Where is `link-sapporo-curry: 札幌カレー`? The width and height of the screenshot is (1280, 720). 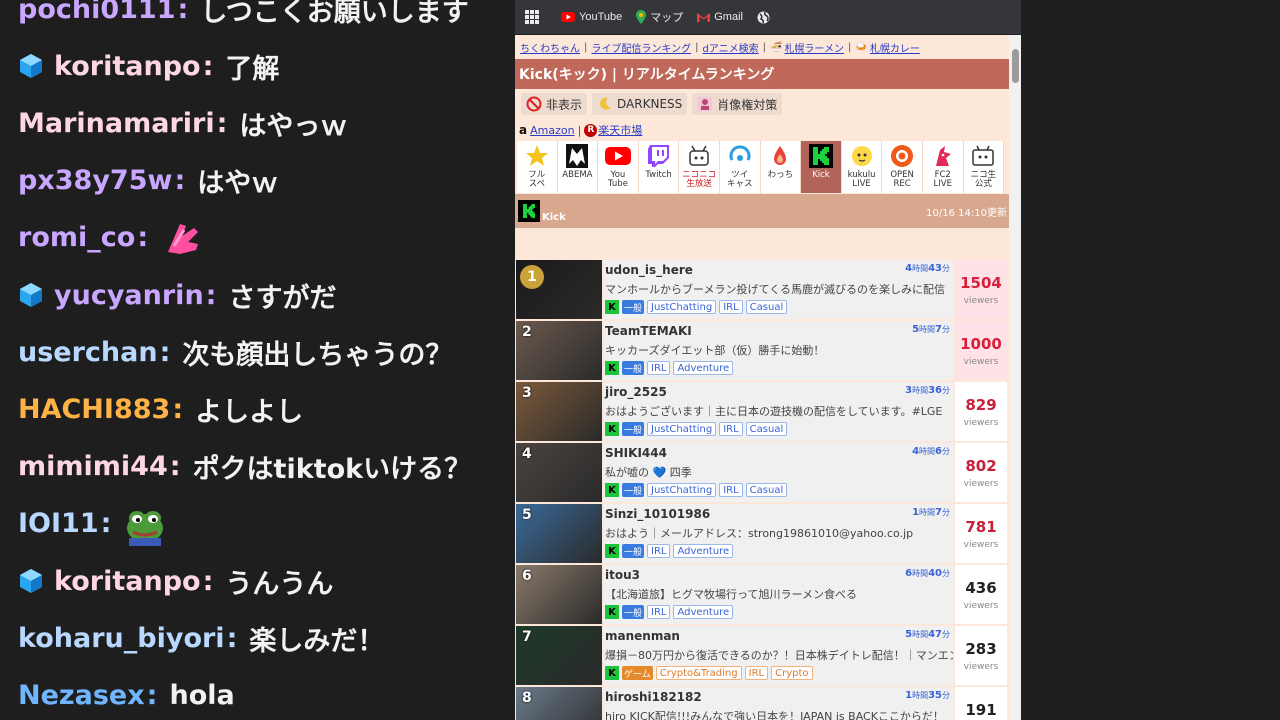
link-sapporo-curry: 札幌カレー is located at coordinates (895, 47).